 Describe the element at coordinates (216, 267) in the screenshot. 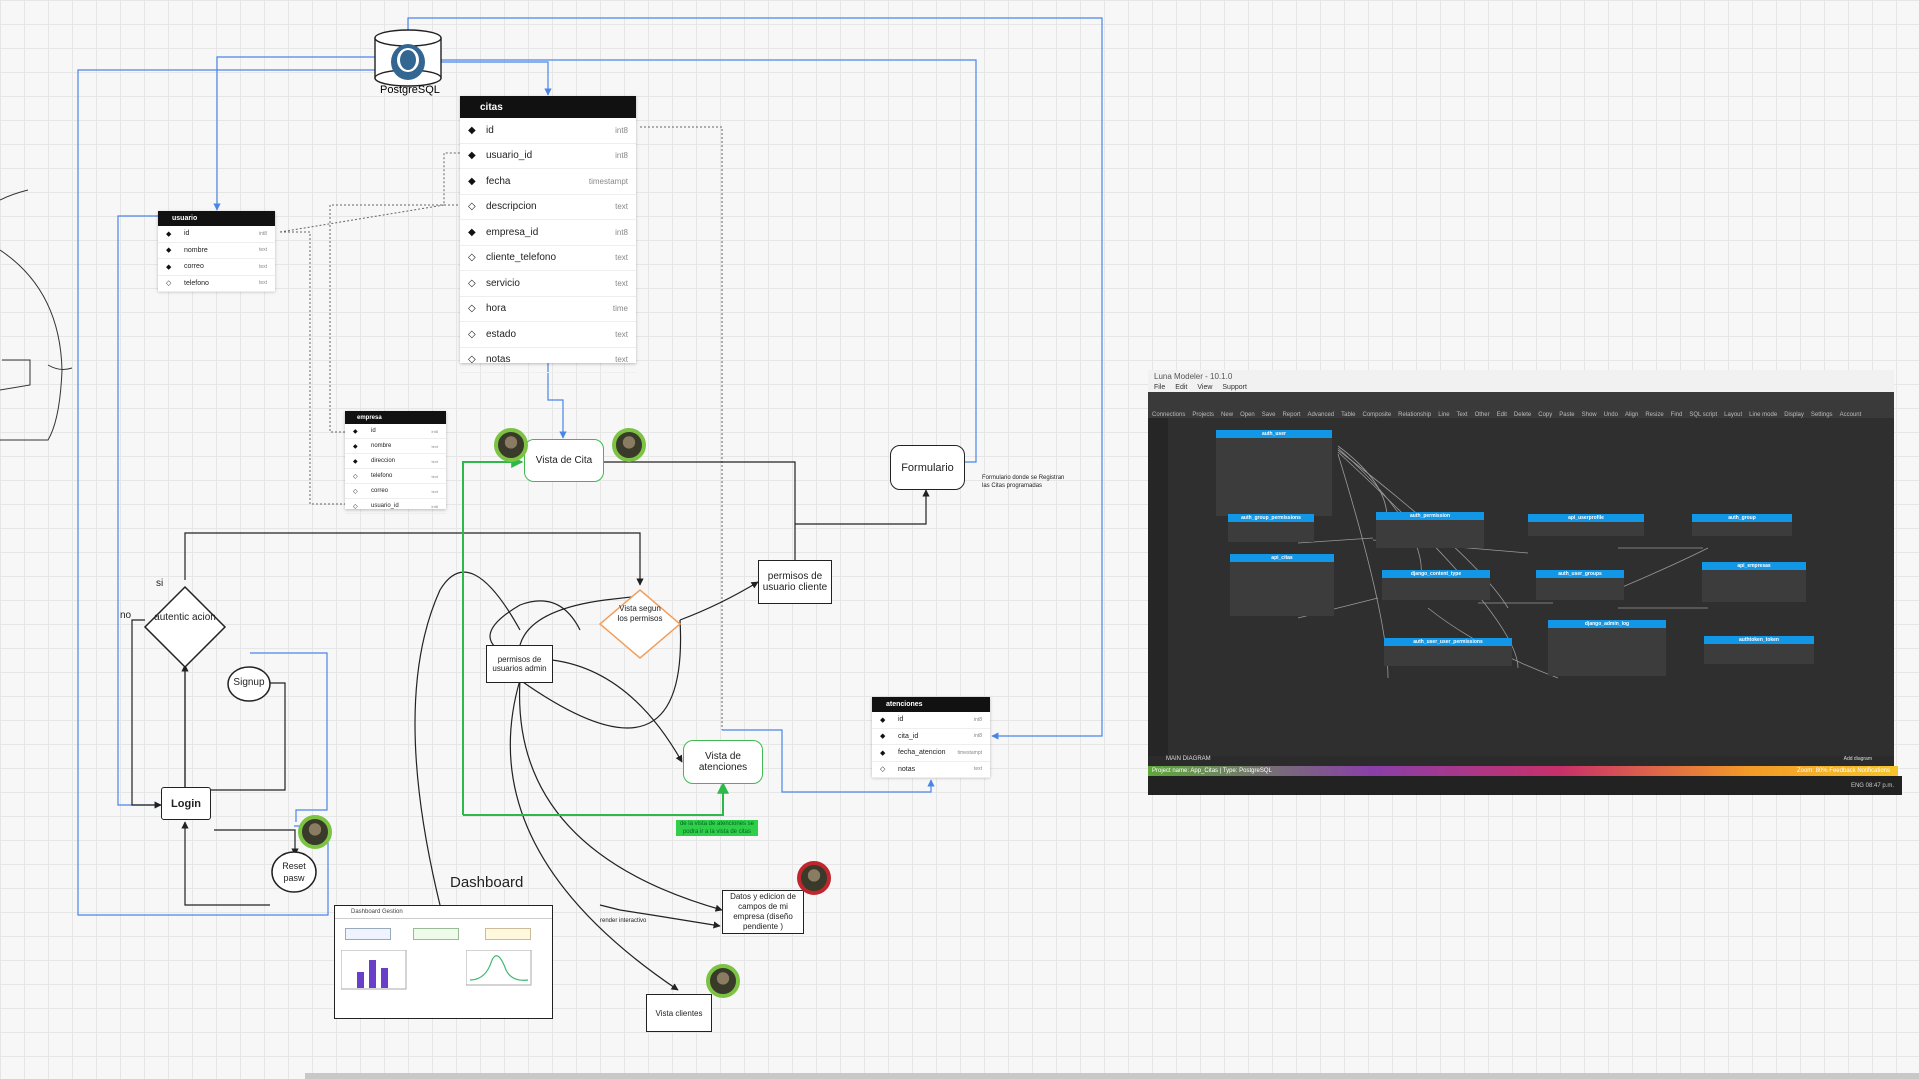

I see `table-row: ◆ correo text` at that location.